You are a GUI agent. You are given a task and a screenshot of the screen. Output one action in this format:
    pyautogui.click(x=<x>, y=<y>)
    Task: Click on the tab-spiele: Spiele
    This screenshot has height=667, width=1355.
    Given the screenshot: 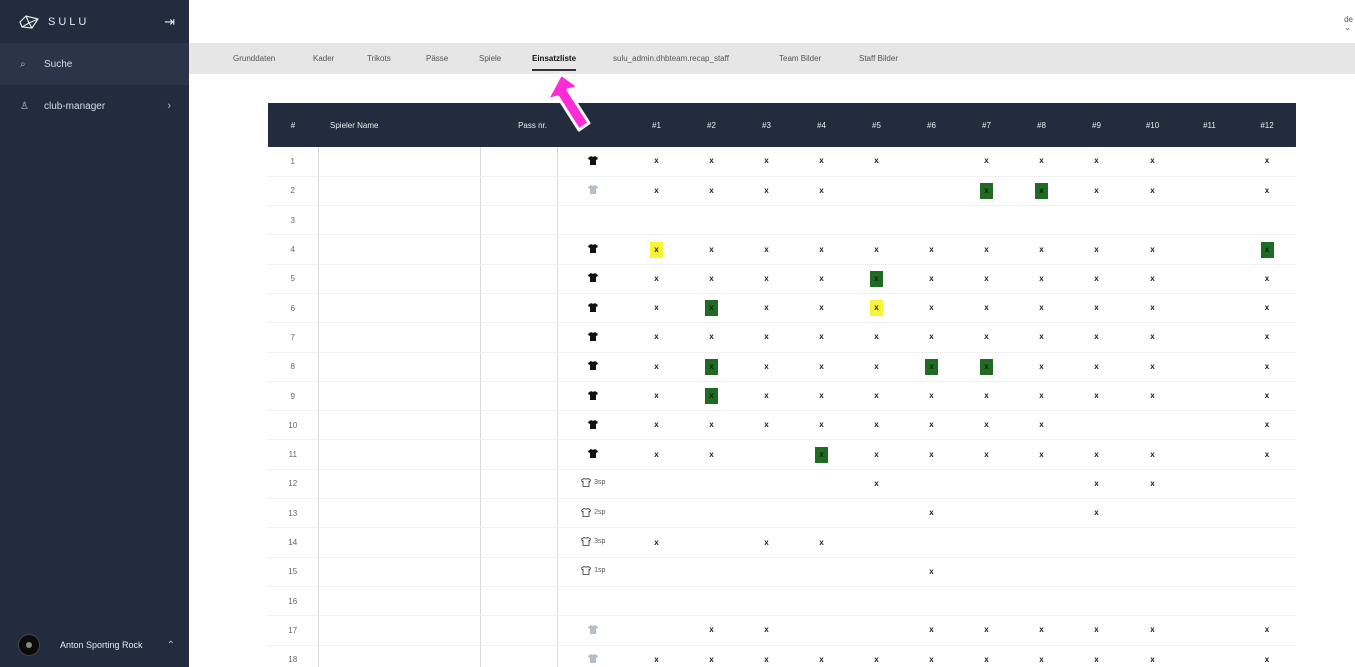 What is the action you would take?
    pyautogui.click(x=490, y=59)
    